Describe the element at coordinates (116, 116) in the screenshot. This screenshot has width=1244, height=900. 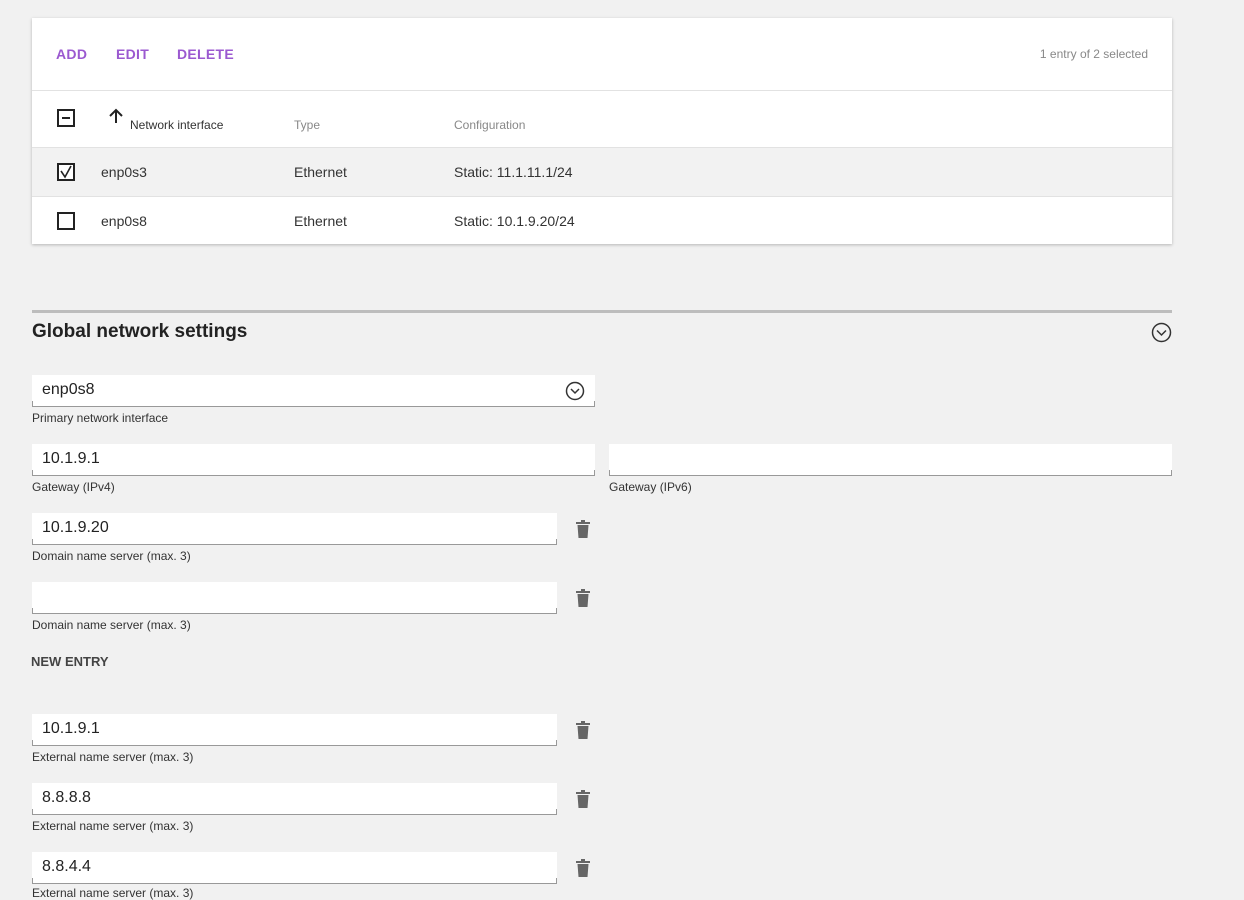
I see `arrow-up-icon` at that location.